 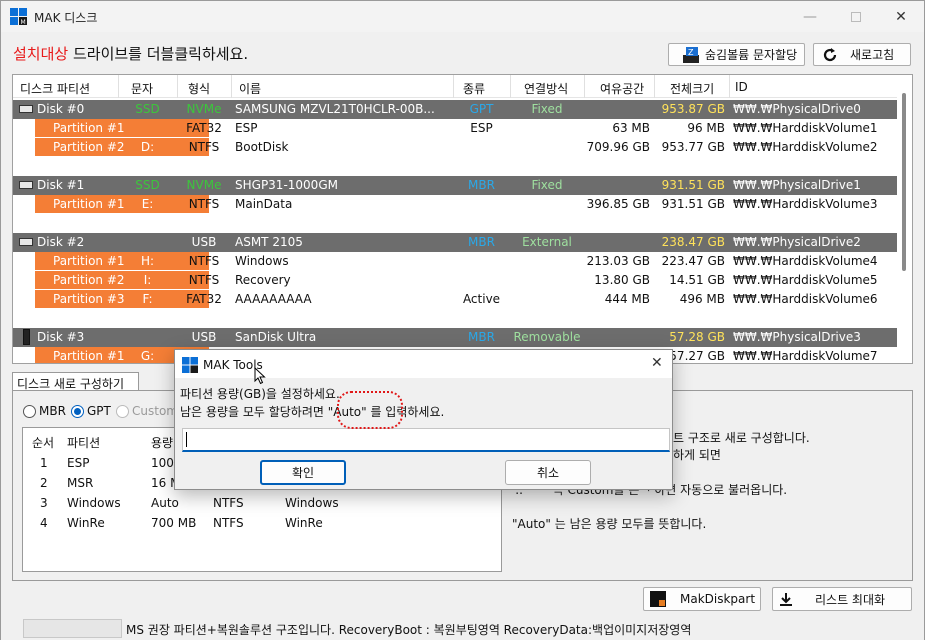 What do you see at coordinates (805, 280) in the screenshot?
I see `grid-cell: ₩₩.₩HarddiskVolume5` at bounding box center [805, 280].